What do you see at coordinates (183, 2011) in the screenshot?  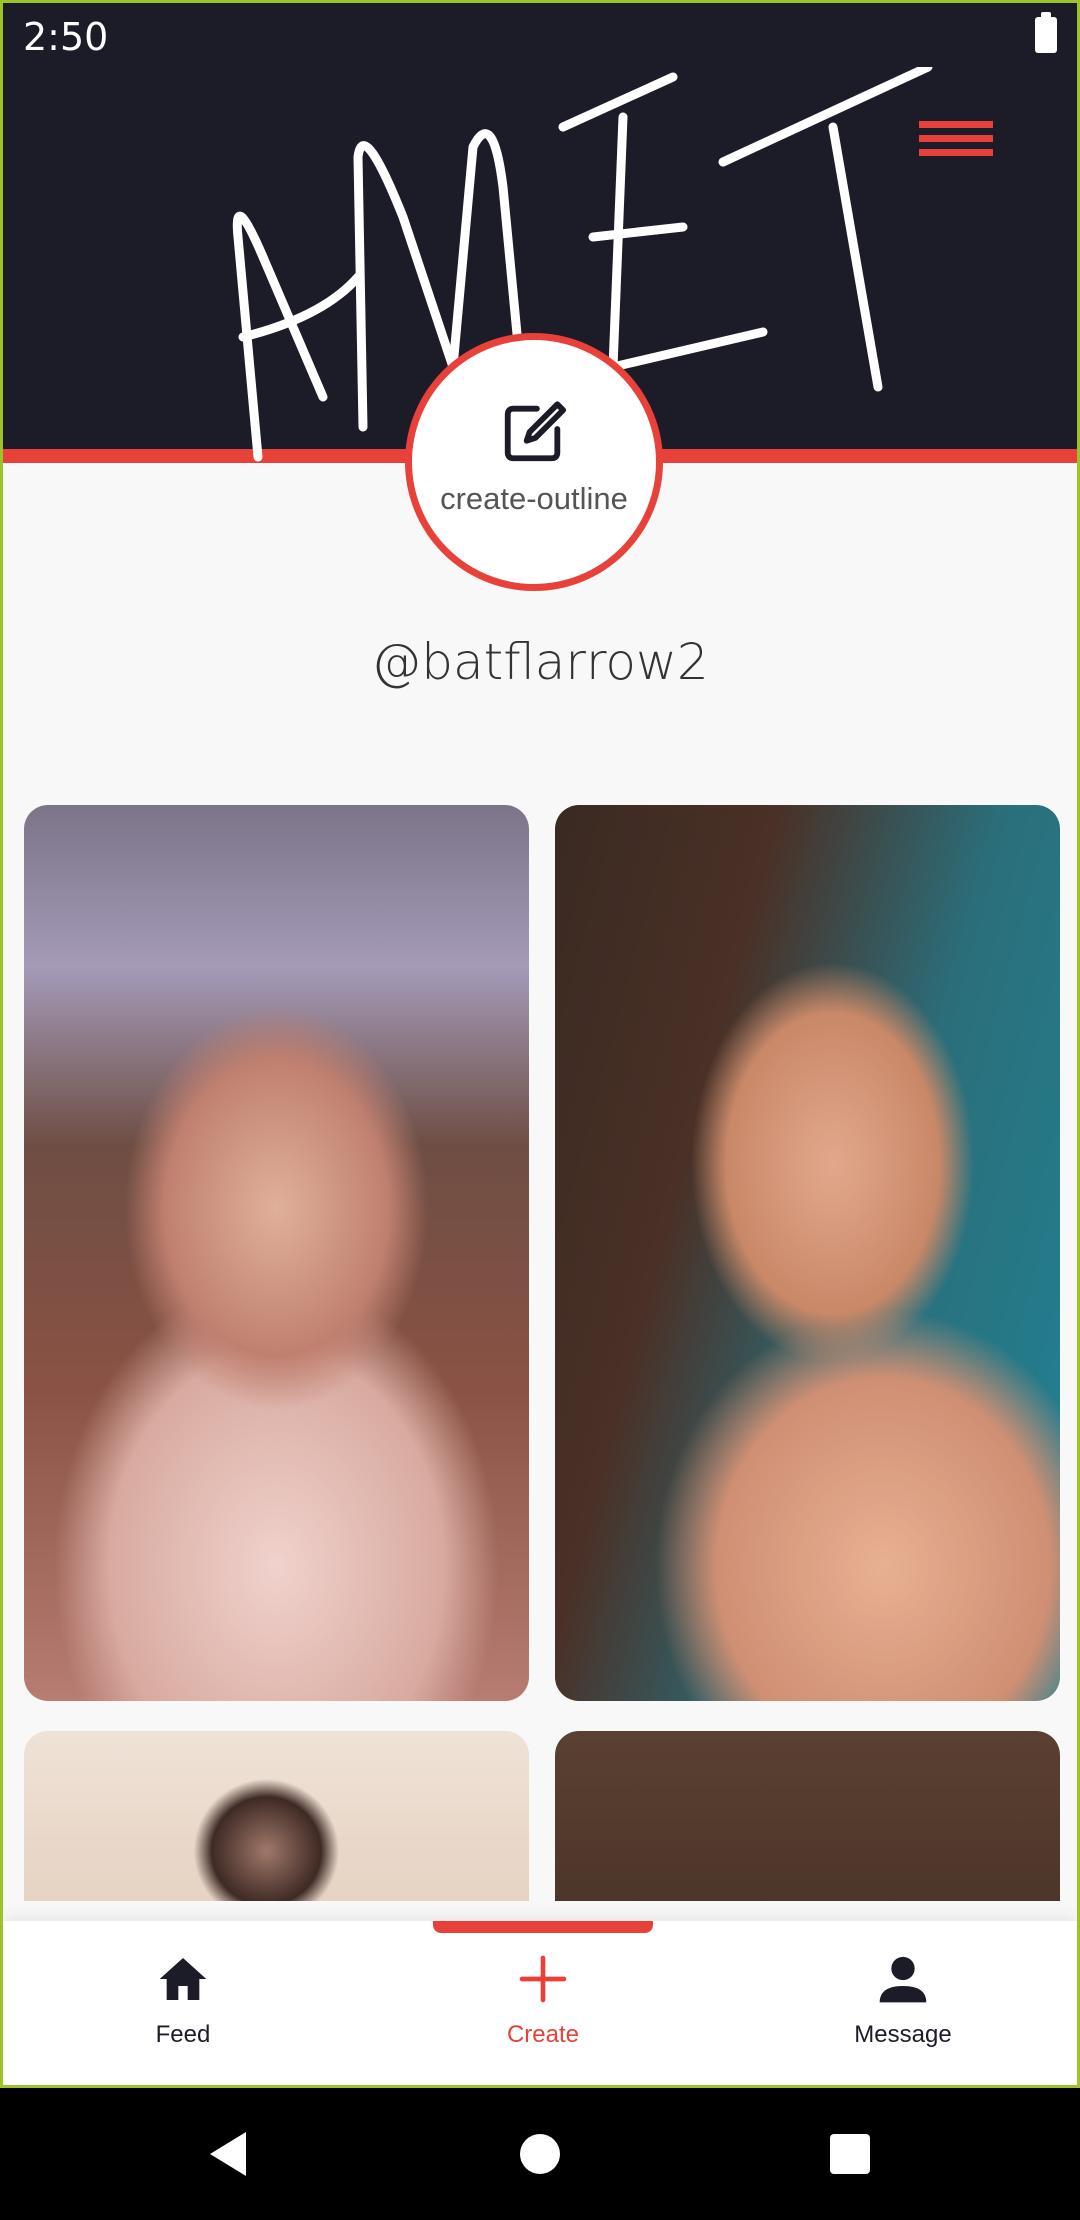 I see `tab-feed: Feed` at bounding box center [183, 2011].